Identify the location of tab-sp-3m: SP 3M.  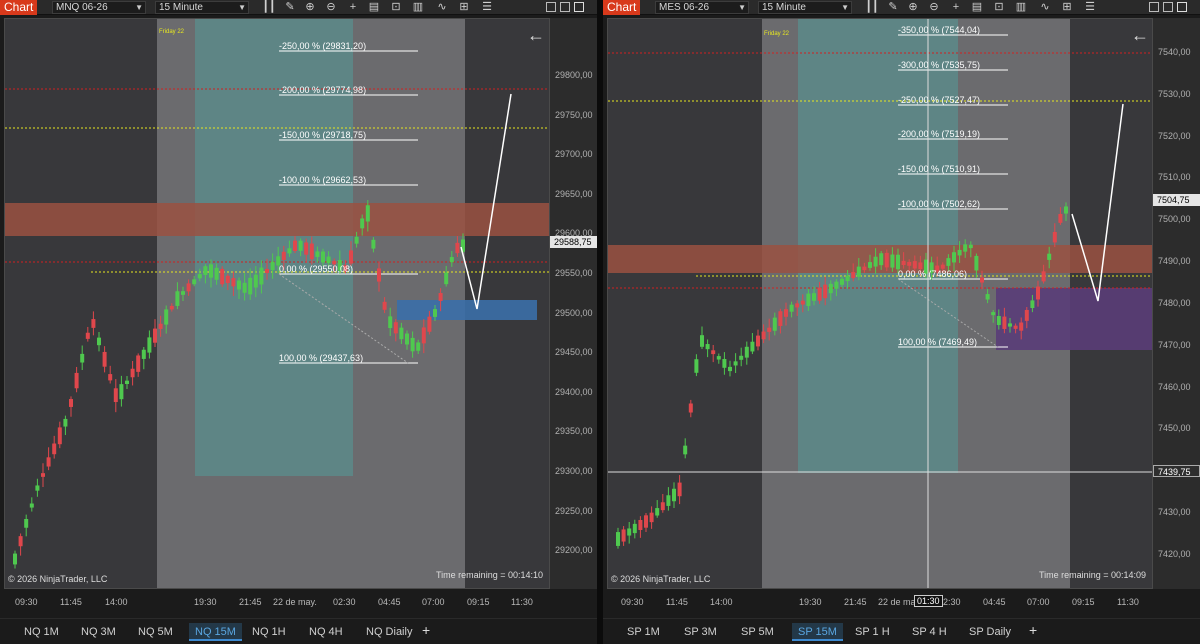
(700, 632).